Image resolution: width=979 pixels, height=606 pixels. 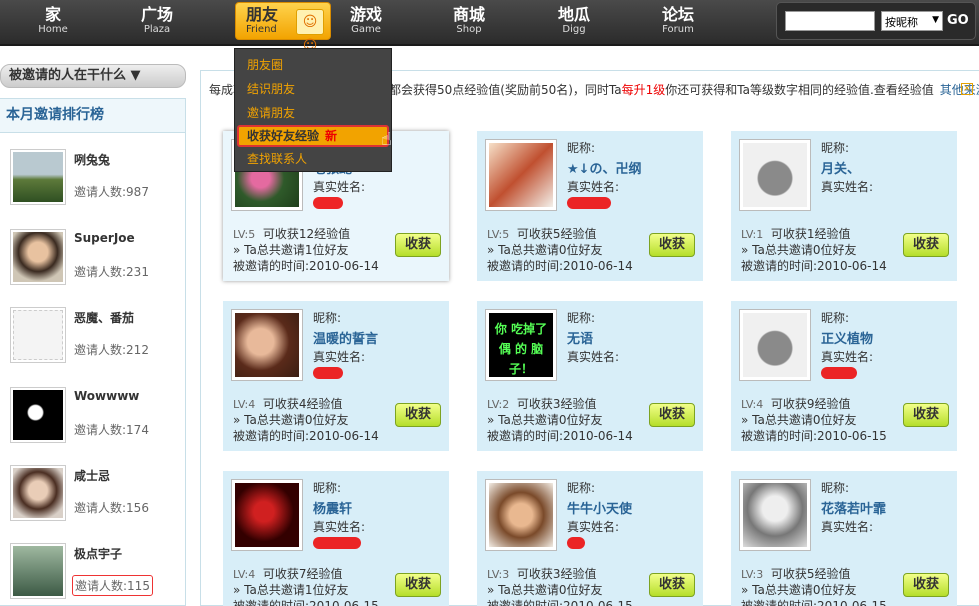 I want to click on avatar-caption: 你 吃掉了 偶 的 脑子！, so click(x=521, y=345).